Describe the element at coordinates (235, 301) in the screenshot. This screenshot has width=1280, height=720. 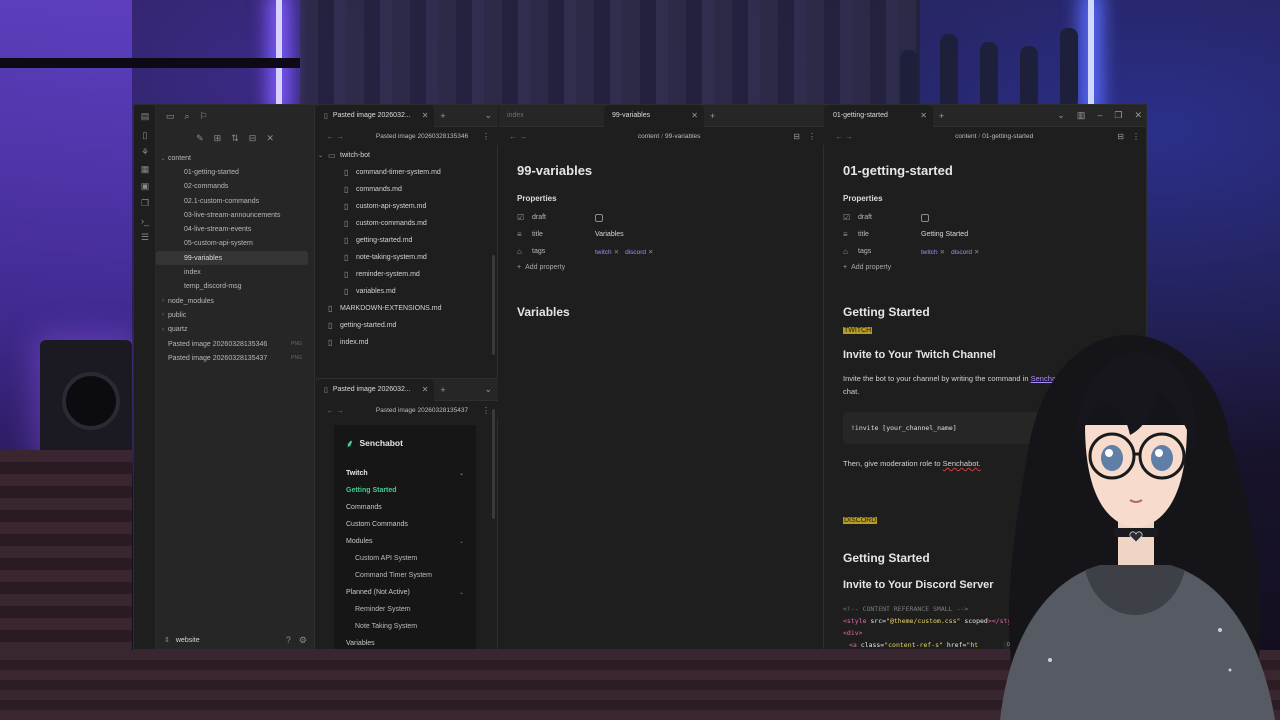
I see `tree-folder: › node_modules` at that location.